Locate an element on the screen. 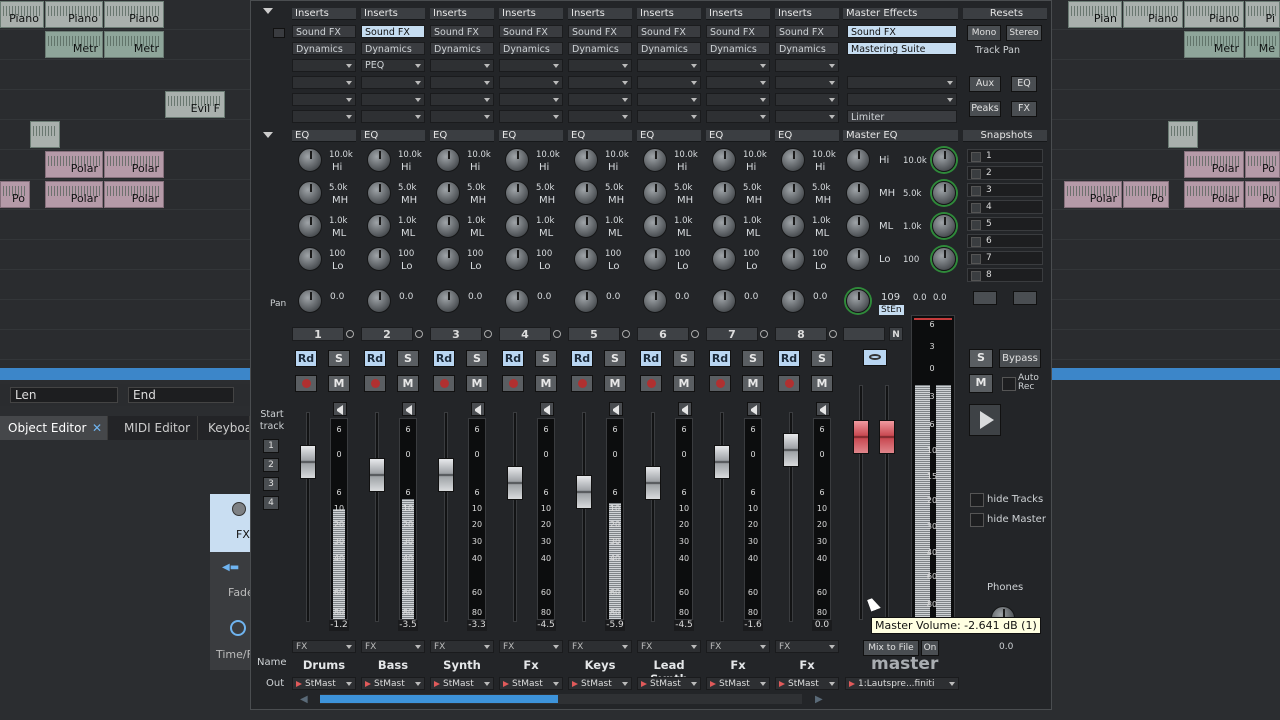 Image resolution: width=1280 pixels, height=720 pixels. collapse-eq-icon is located at coordinates (268, 135).